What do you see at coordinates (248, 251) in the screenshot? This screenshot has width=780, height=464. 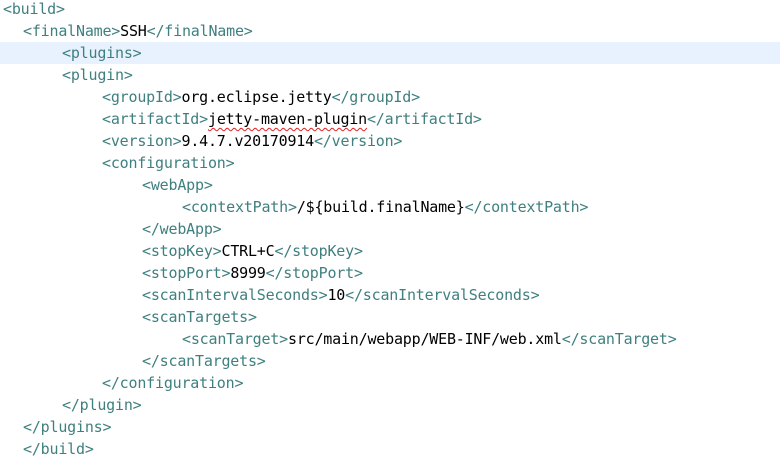 I see `xml-text: CTRL+C` at bounding box center [248, 251].